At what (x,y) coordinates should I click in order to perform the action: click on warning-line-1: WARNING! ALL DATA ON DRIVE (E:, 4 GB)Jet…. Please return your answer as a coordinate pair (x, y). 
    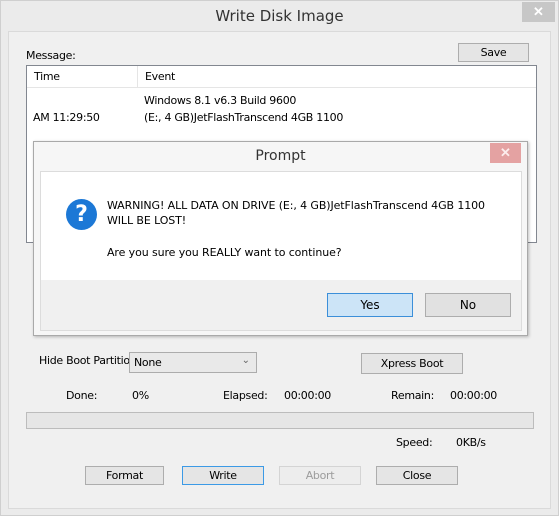
    Looking at the image, I should click on (296, 205).